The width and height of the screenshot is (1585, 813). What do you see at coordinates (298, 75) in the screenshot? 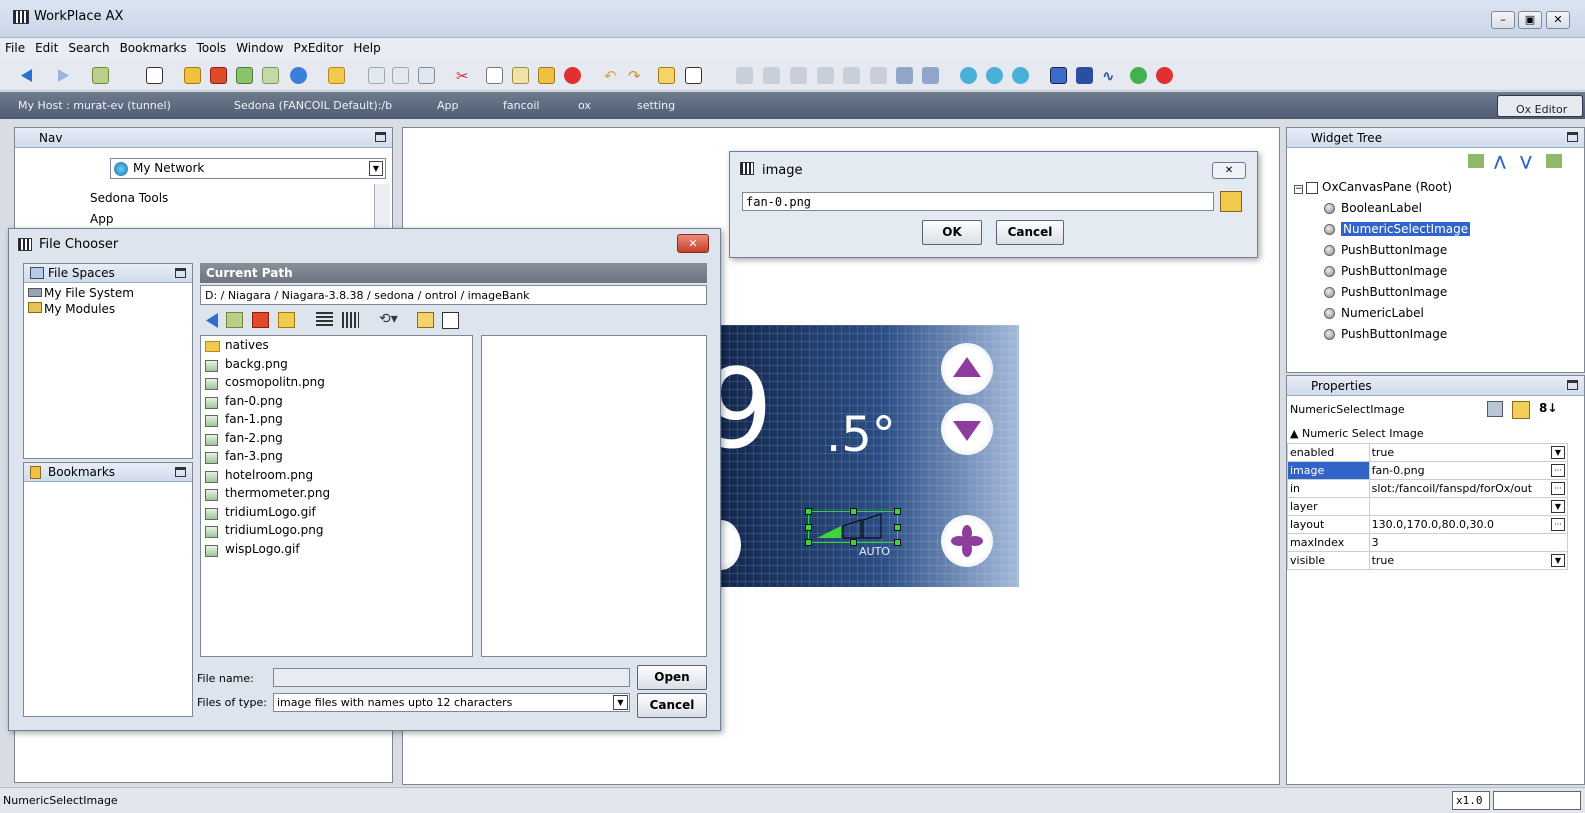
I see `info-icon` at bounding box center [298, 75].